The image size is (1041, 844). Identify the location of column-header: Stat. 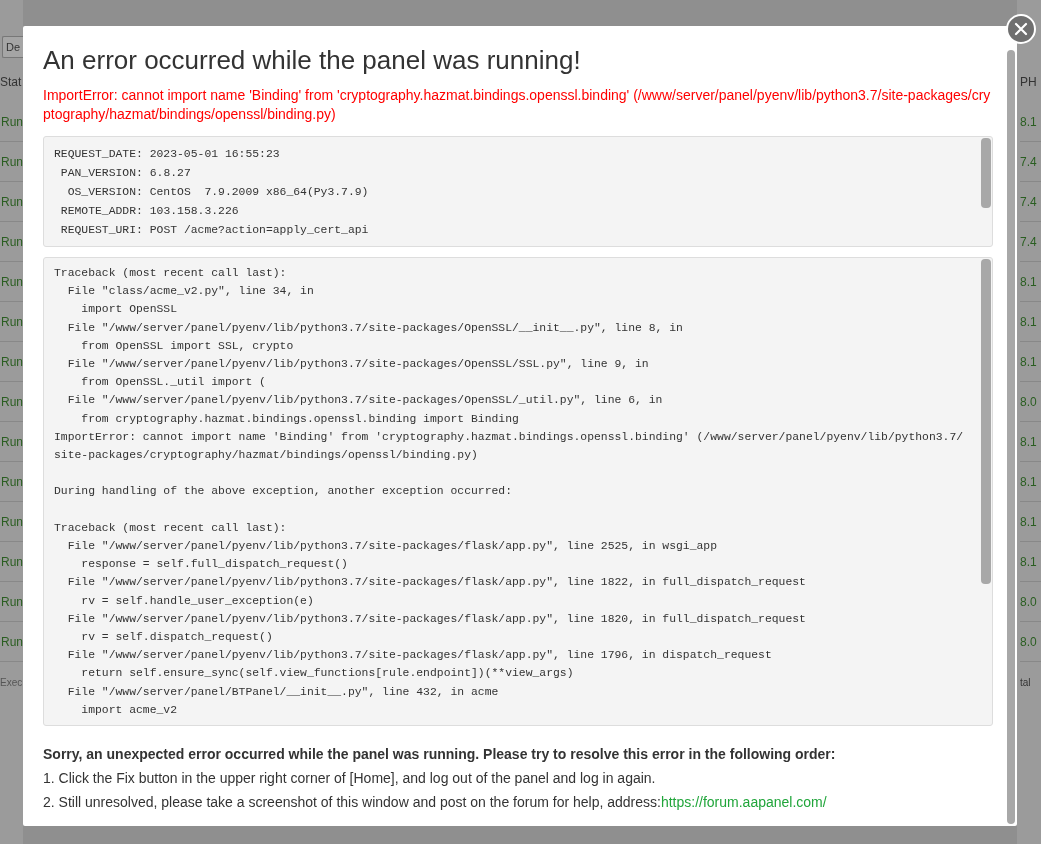
(11, 82).